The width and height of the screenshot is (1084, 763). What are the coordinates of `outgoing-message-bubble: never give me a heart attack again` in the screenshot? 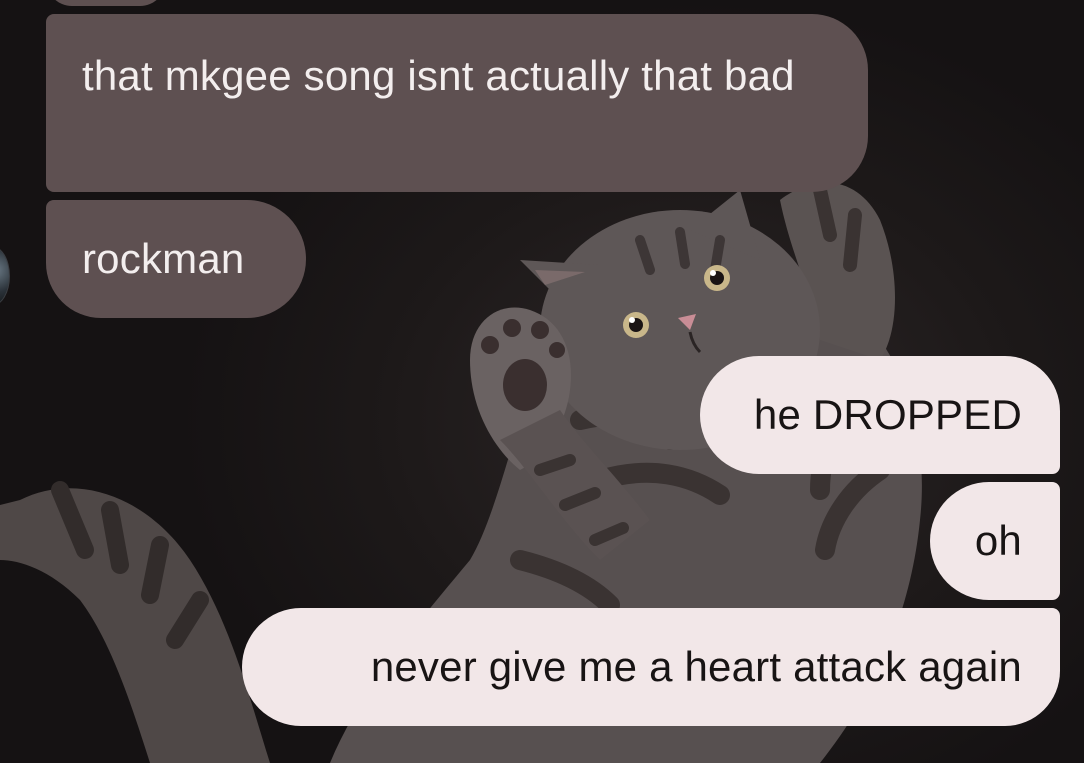 It's located at (651, 667).